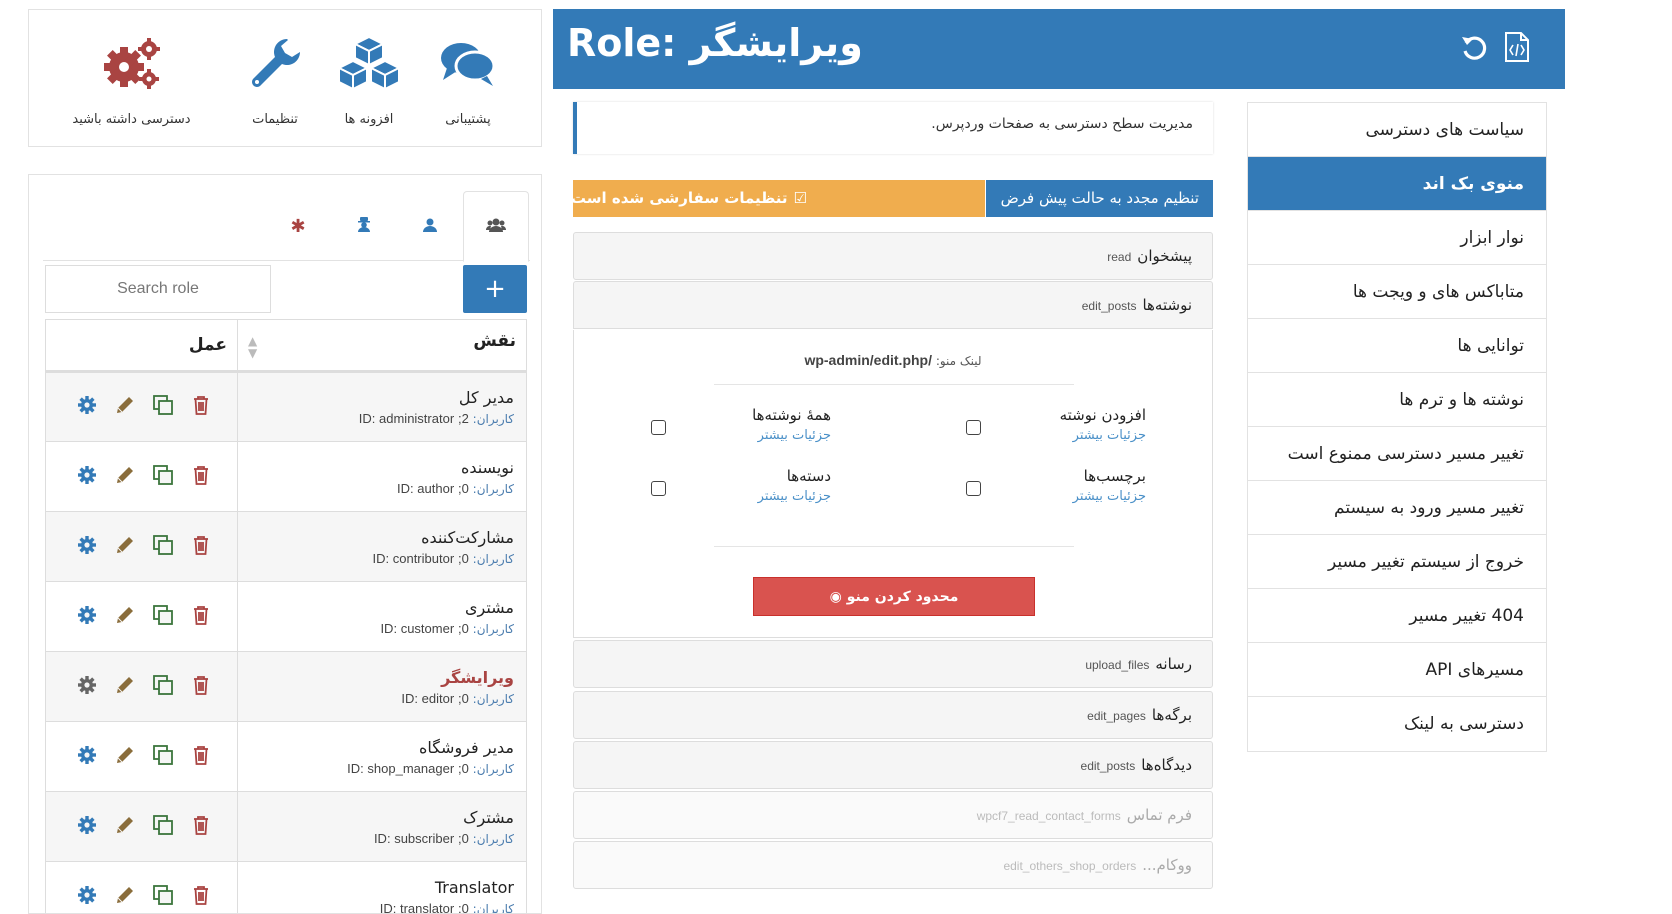 Image resolution: width=1672 pixels, height=914 pixels. I want to click on side-menu-item: متاباکس های و ویجت ها, so click(1397, 292).